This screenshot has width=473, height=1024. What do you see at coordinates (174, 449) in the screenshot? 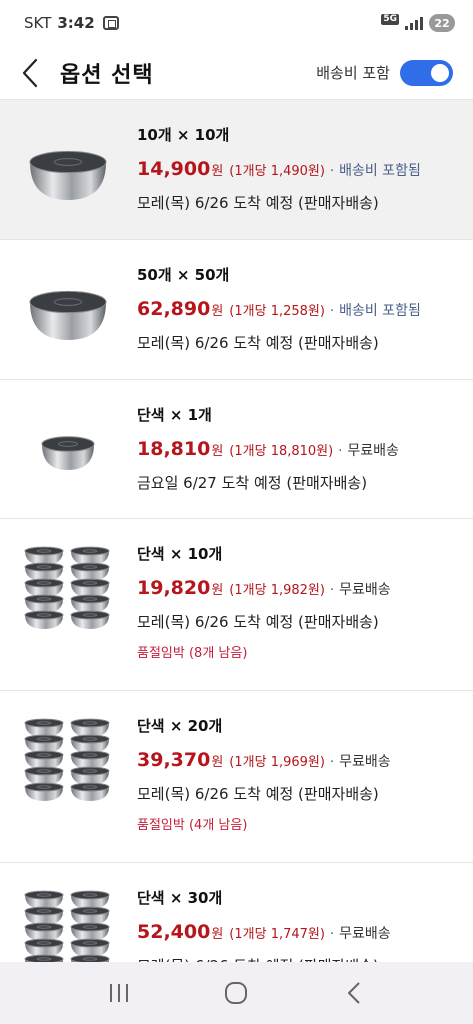
I see `option-price: 18,810` at bounding box center [174, 449].